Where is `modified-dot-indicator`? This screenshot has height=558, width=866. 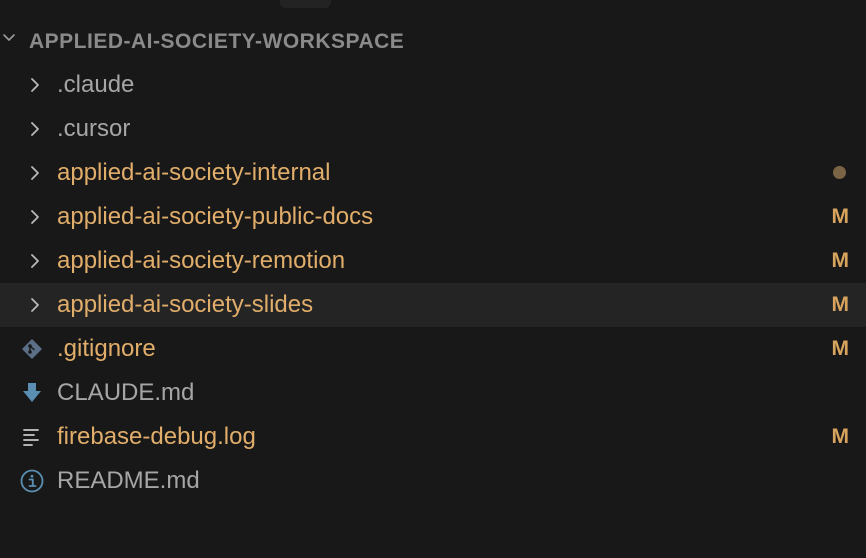 modified-dot-indicator is located at coordinates (839, 172).